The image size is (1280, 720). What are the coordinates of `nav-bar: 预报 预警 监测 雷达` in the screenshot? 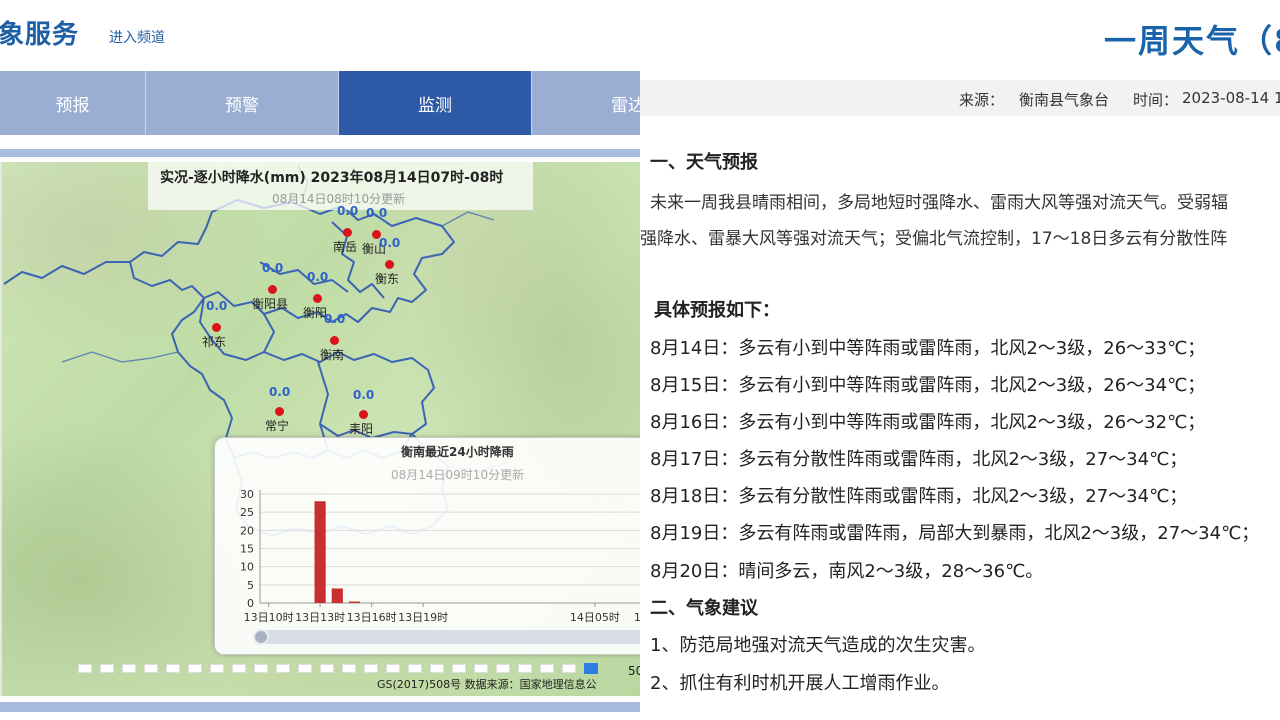 It's located at (320, 103).